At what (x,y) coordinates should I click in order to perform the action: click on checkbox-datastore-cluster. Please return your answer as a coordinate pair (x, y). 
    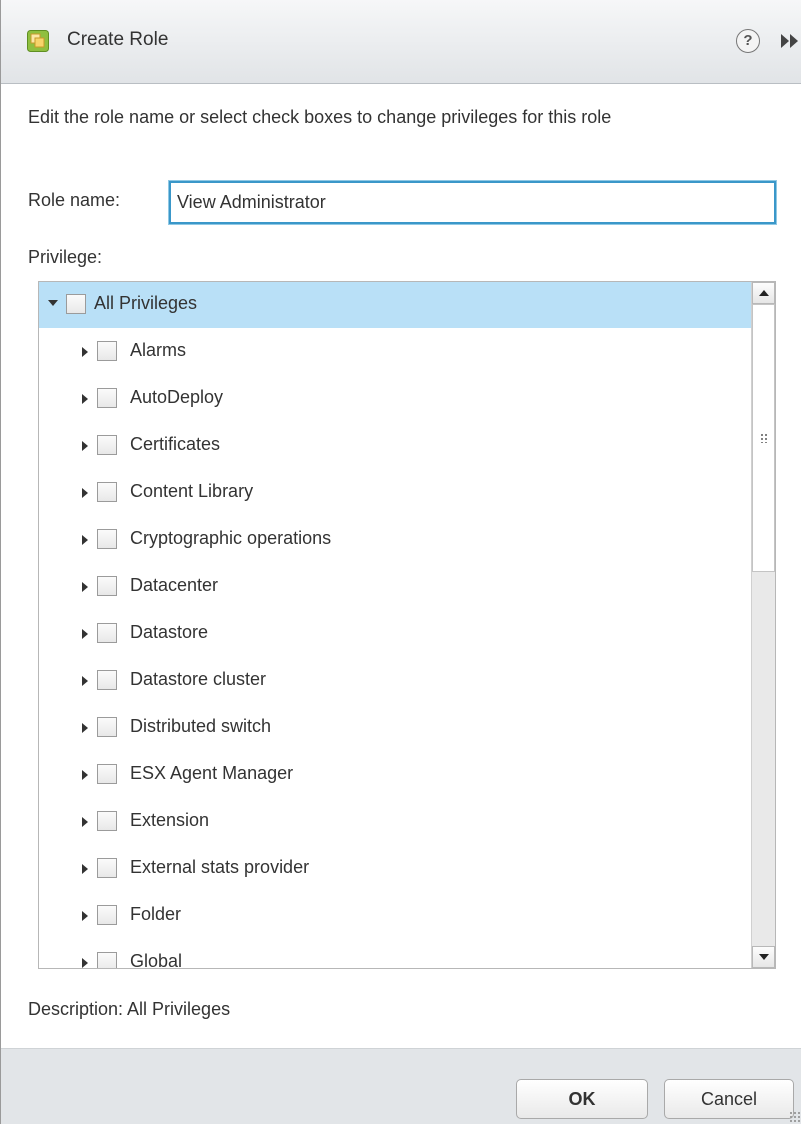
    Looking at the image, I should click on (107, 680).